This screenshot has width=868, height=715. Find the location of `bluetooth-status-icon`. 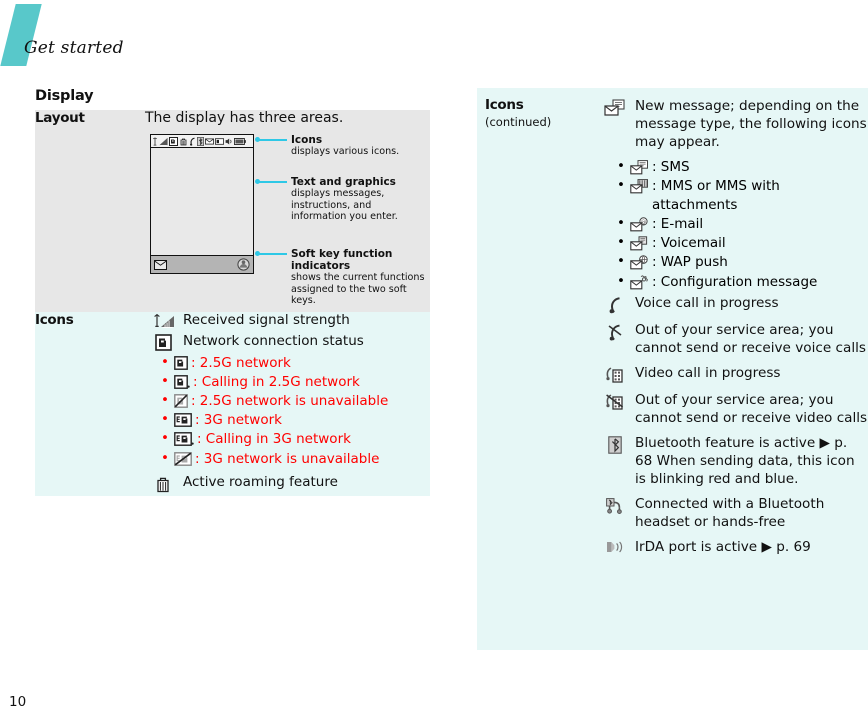

bluetooth-status-icon is located at coordinates (200, 141).